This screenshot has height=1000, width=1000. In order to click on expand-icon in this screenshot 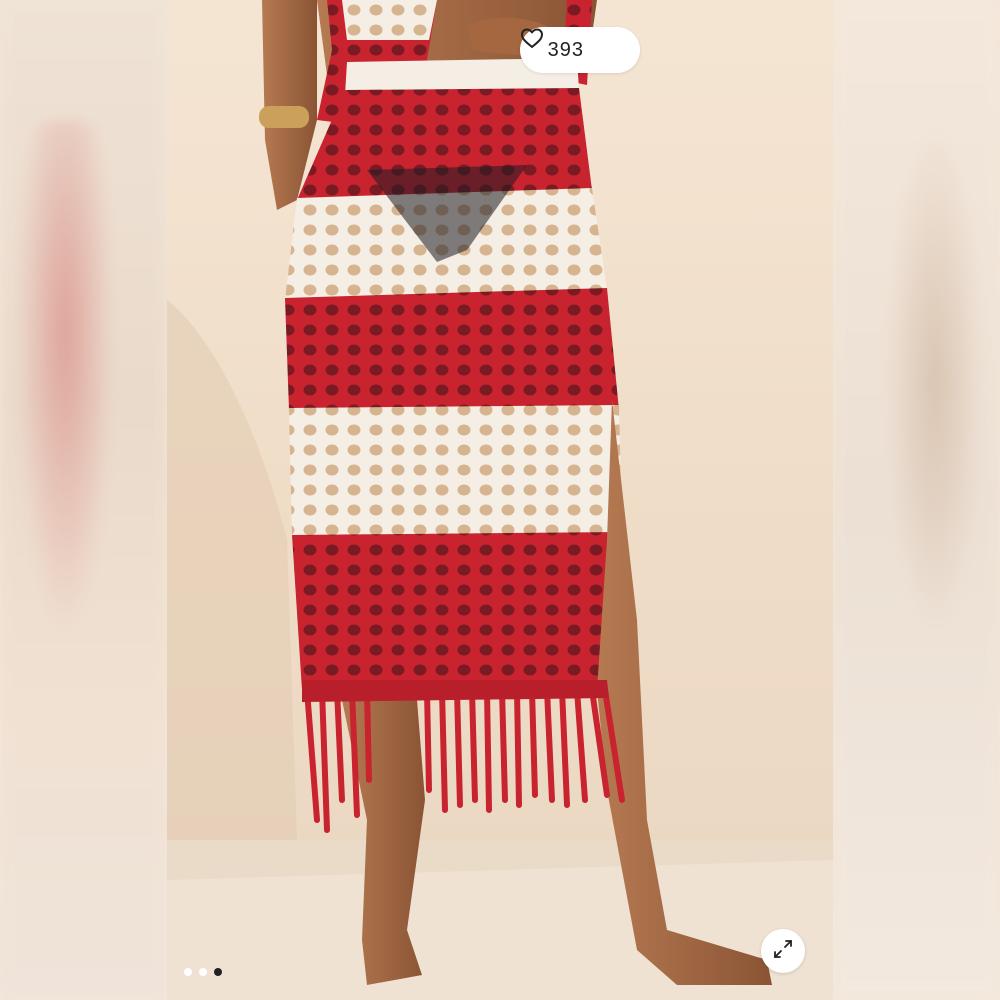, I will do `click(783, 951)`.